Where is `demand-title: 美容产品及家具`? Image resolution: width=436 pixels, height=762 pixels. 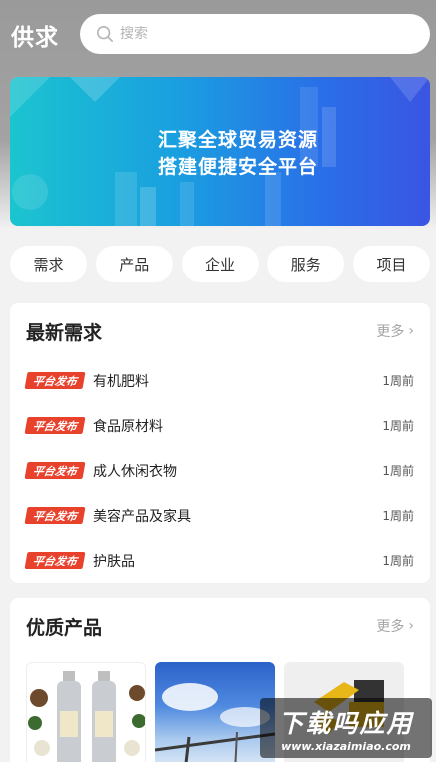 demand-title: 美容产品及家具 is located at coordinates (142, 516).